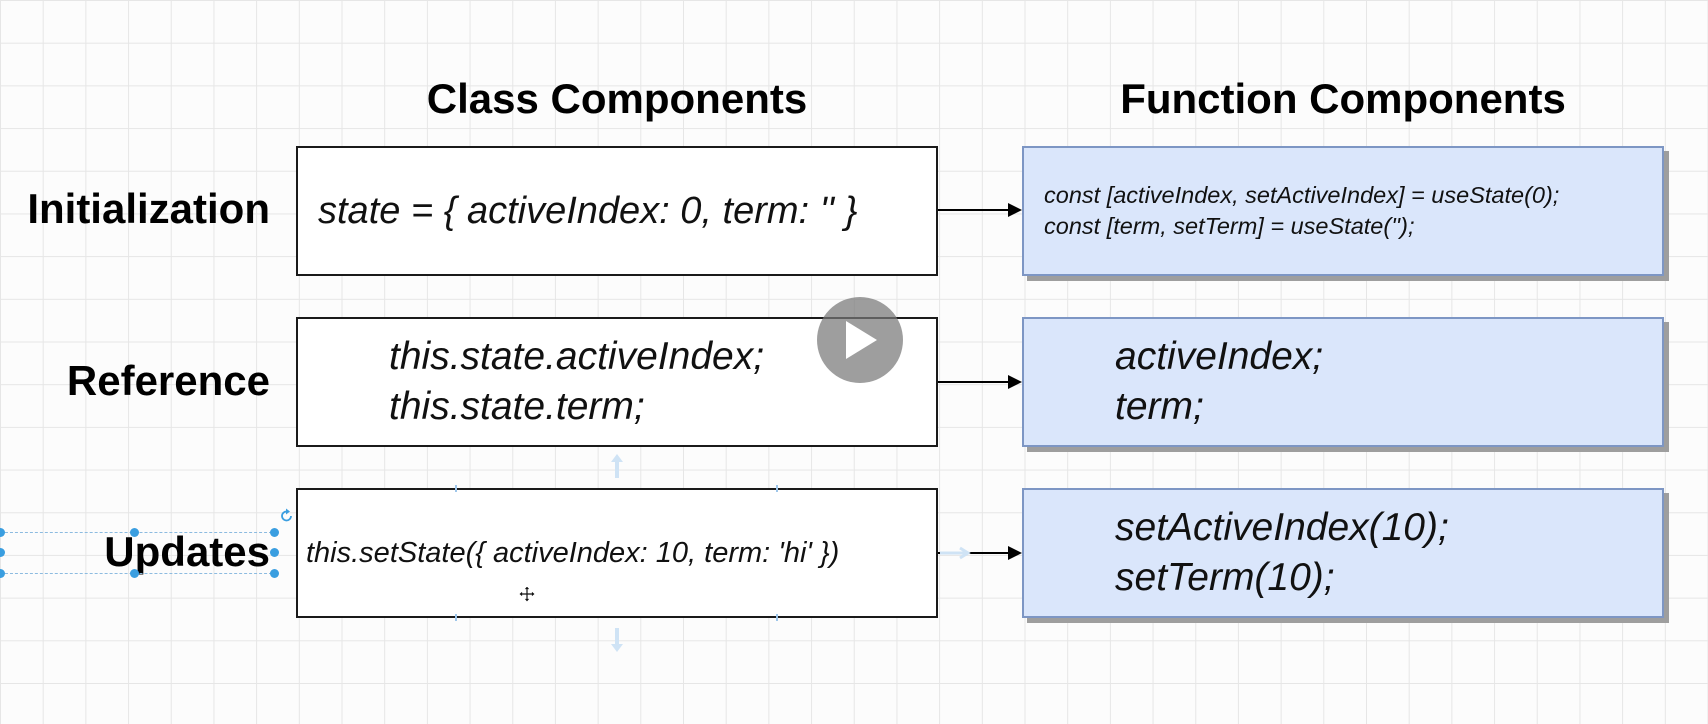  I want to click on function-updates-box: setActiveIndex(10); setTerm(10);, so click(1343, 553).